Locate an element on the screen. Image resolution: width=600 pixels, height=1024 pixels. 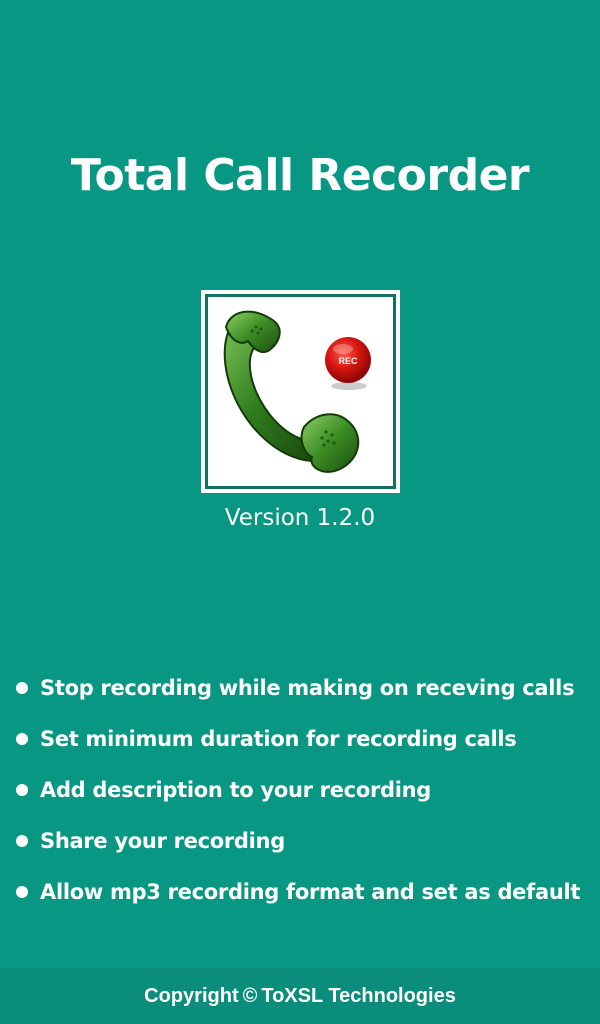
copyright-symbol-icon: © is located at coordinates (250, 995).